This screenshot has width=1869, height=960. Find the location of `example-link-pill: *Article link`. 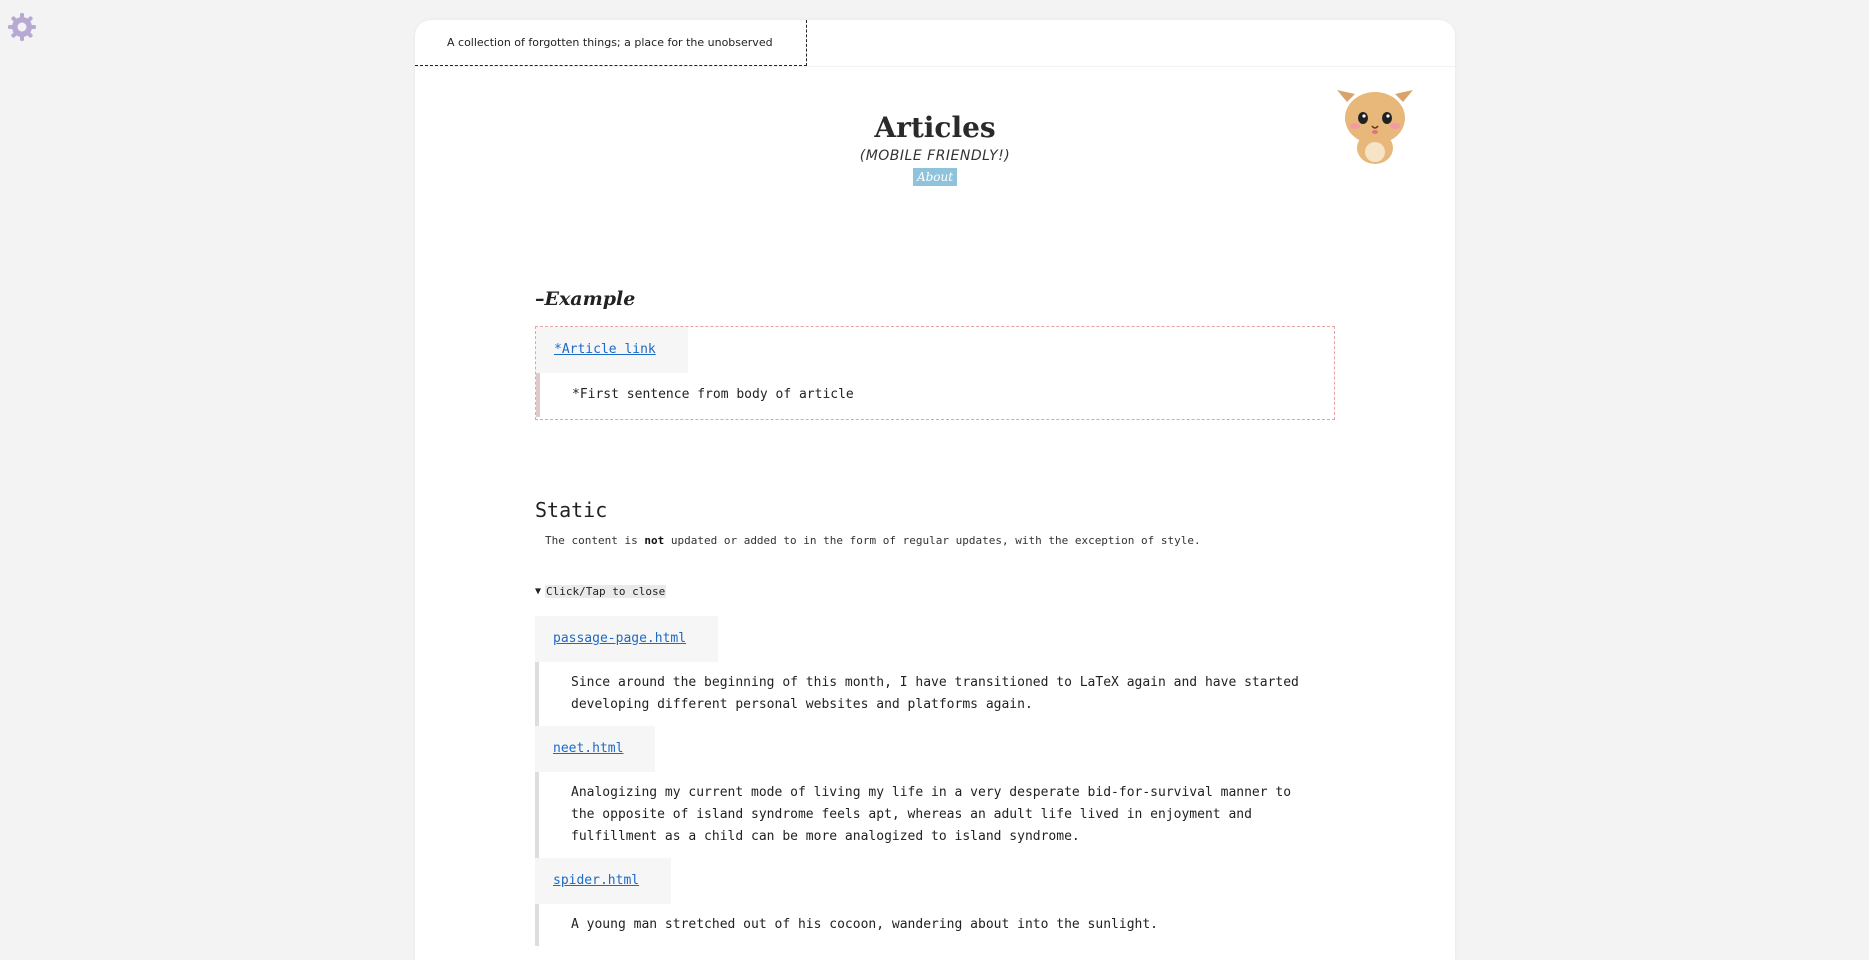

example-link-pill: *Article link is located at coordinates (612, 350).